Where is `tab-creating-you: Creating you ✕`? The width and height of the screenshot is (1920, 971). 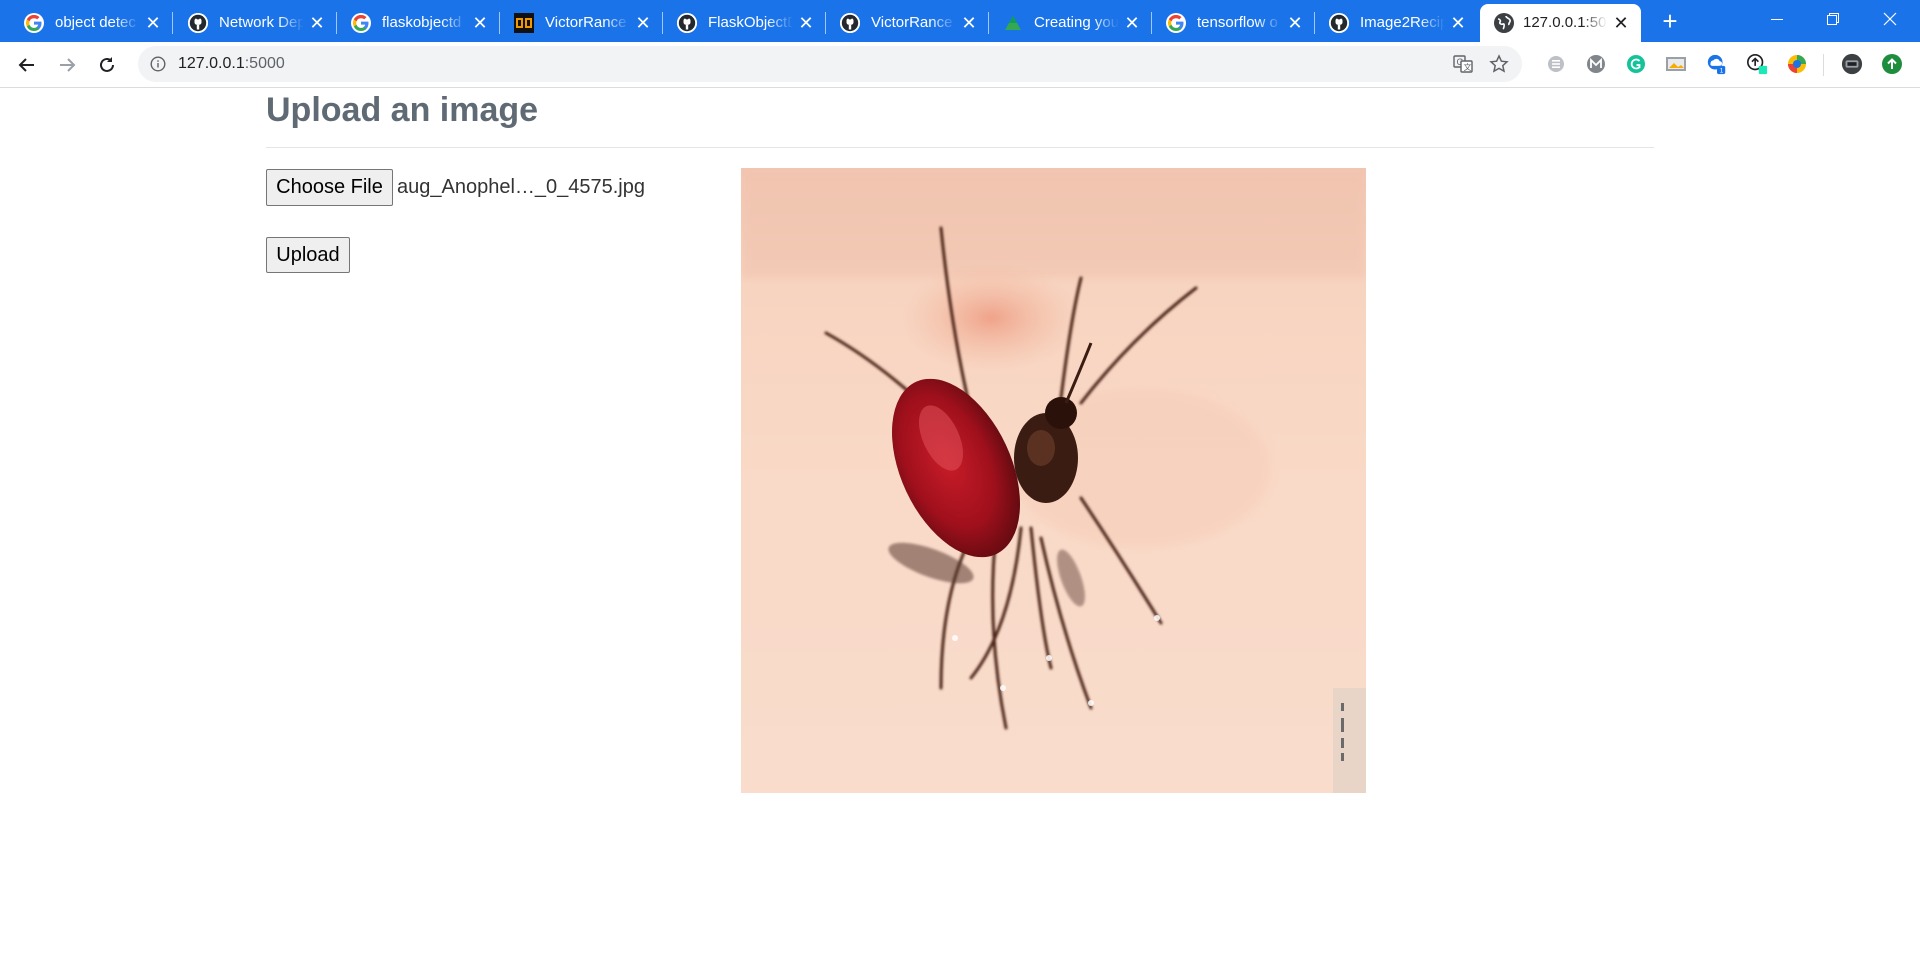
tab-creating-you: Creating you ✕ is located at coordinates (1065, 23).